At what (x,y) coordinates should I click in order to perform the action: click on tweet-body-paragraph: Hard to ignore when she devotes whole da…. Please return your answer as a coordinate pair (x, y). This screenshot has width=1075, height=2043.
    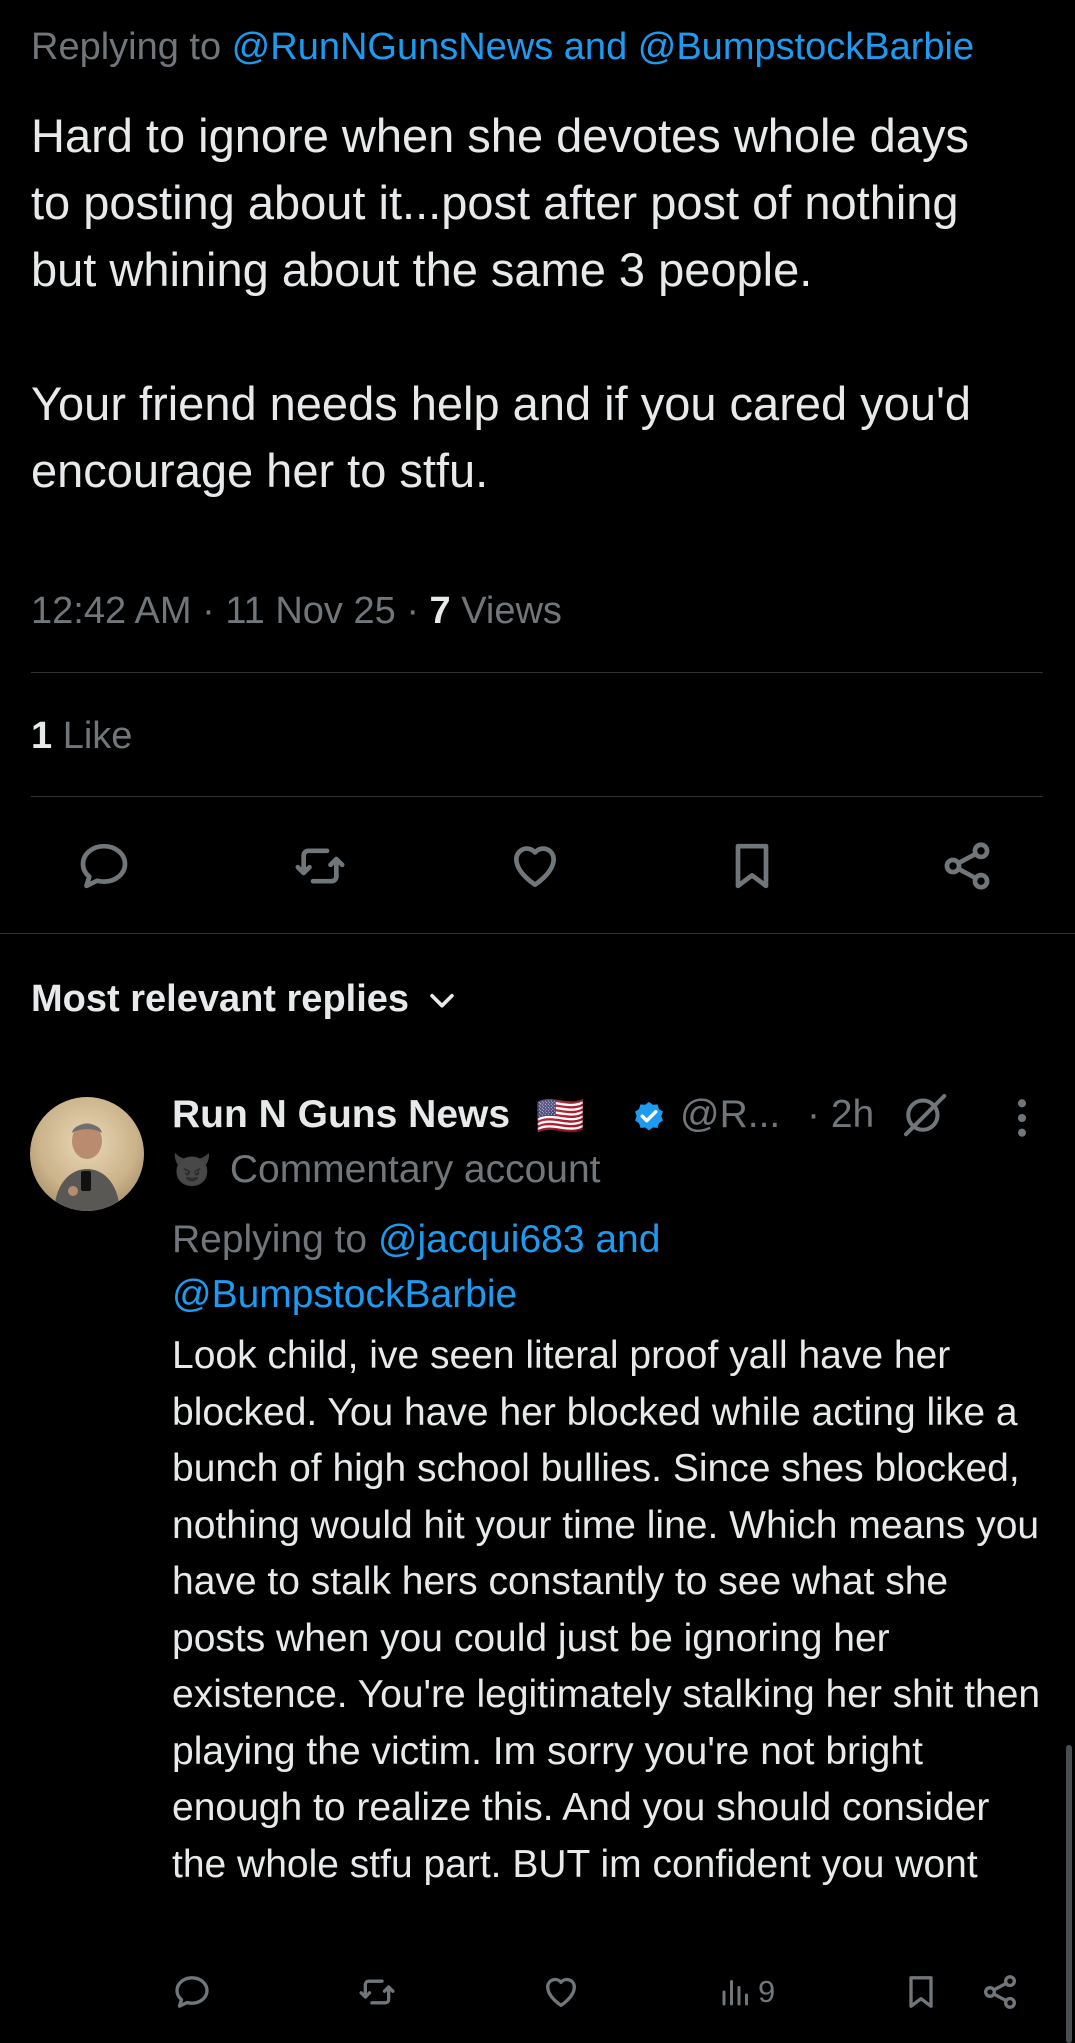
    Looking at the image, I should click on (500, 202).